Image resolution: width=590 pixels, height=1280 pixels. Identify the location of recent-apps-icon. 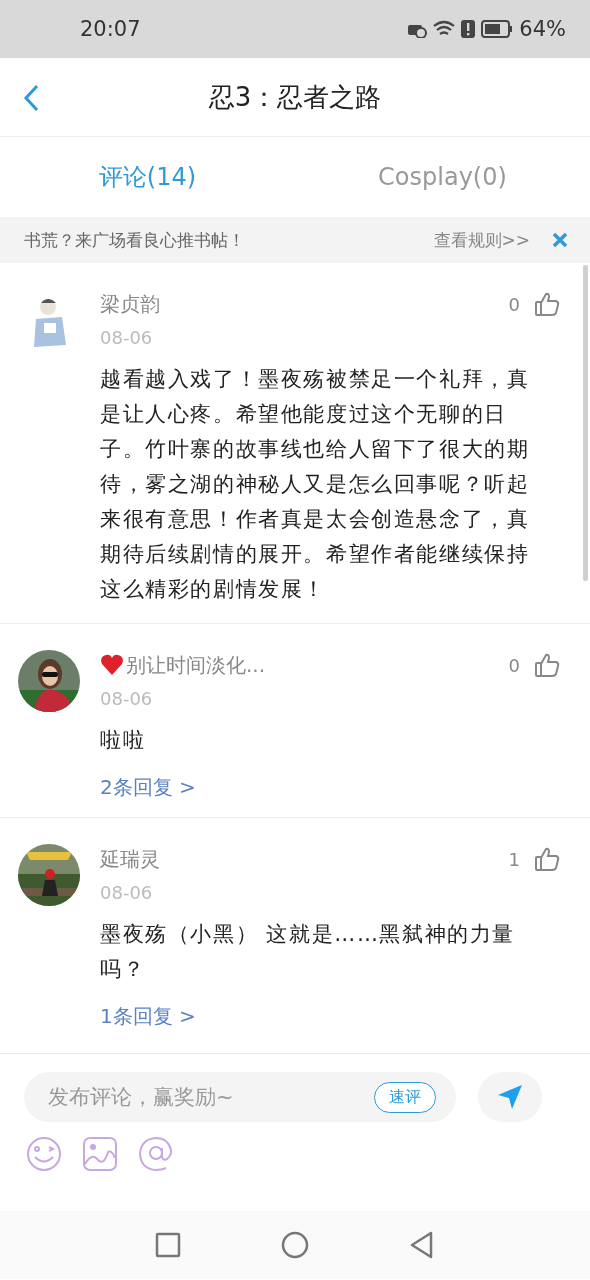
(168, 1245).